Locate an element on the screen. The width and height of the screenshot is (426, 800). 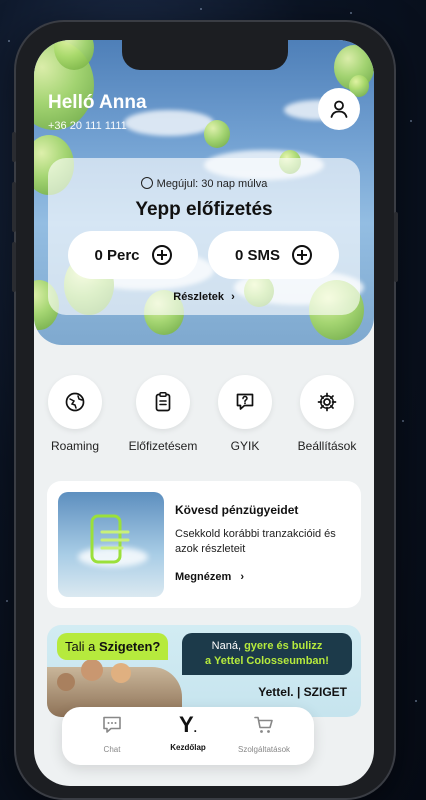
minutes-value: 0 Perc is located at coordinates (117, 255).